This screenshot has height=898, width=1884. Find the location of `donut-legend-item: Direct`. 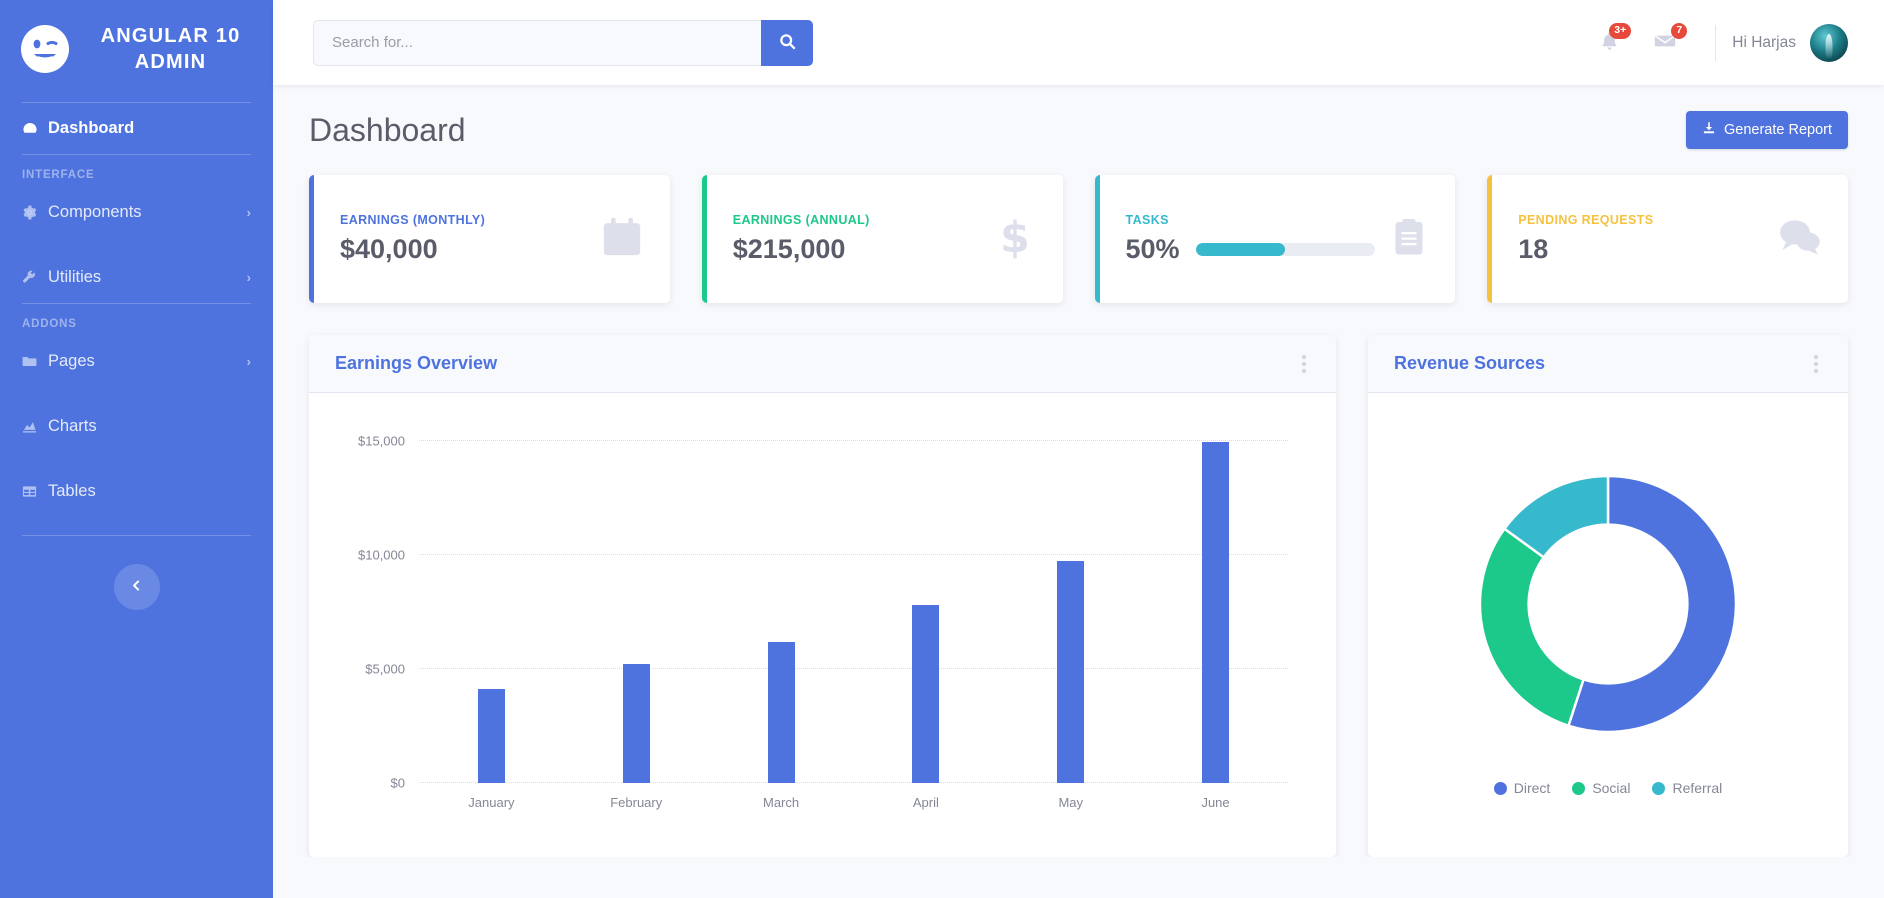

donut-legend-item: Direct is located at coordinates (1522, 788).